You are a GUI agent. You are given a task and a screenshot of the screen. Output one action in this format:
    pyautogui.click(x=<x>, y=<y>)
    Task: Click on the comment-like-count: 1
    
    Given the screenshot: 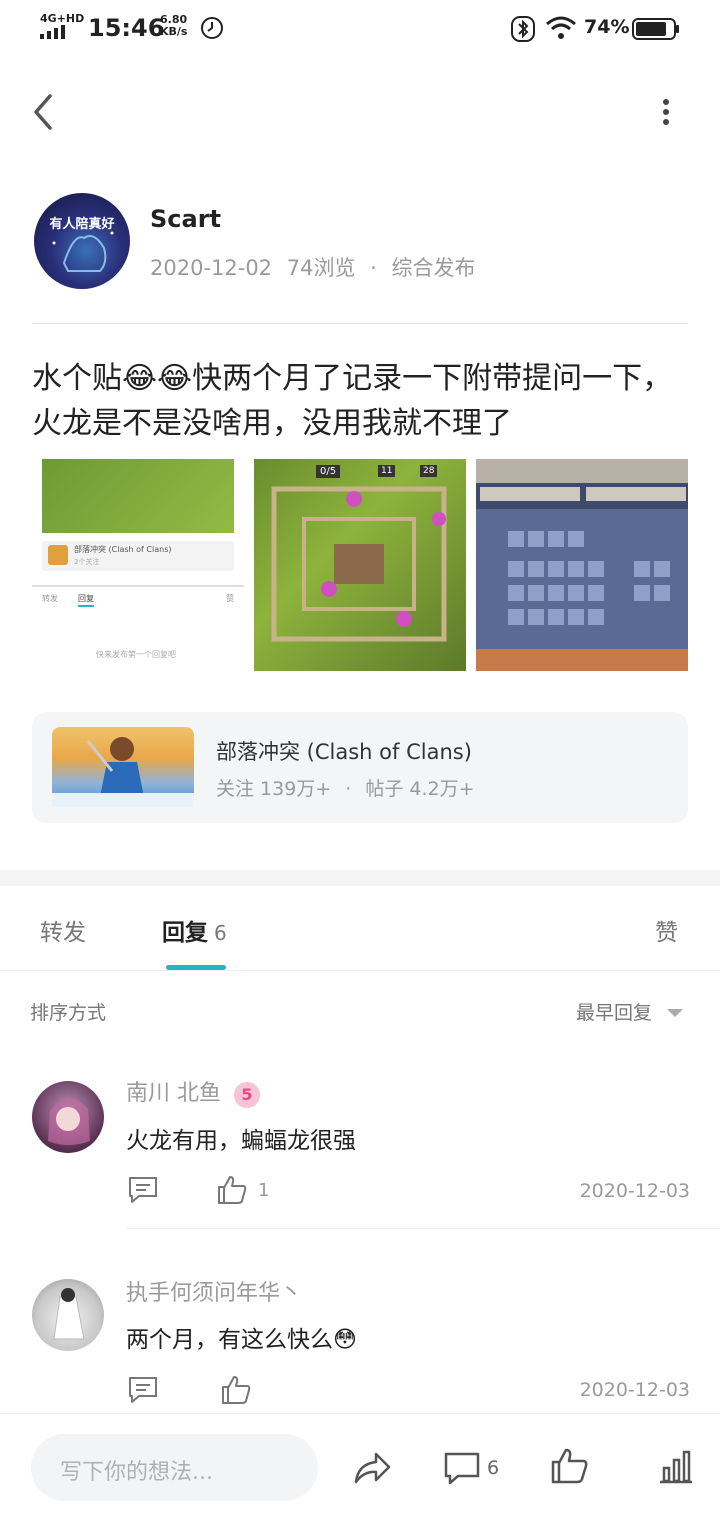 What is the action you would take?
    pyautogui.click(x=264, y=1190)
    